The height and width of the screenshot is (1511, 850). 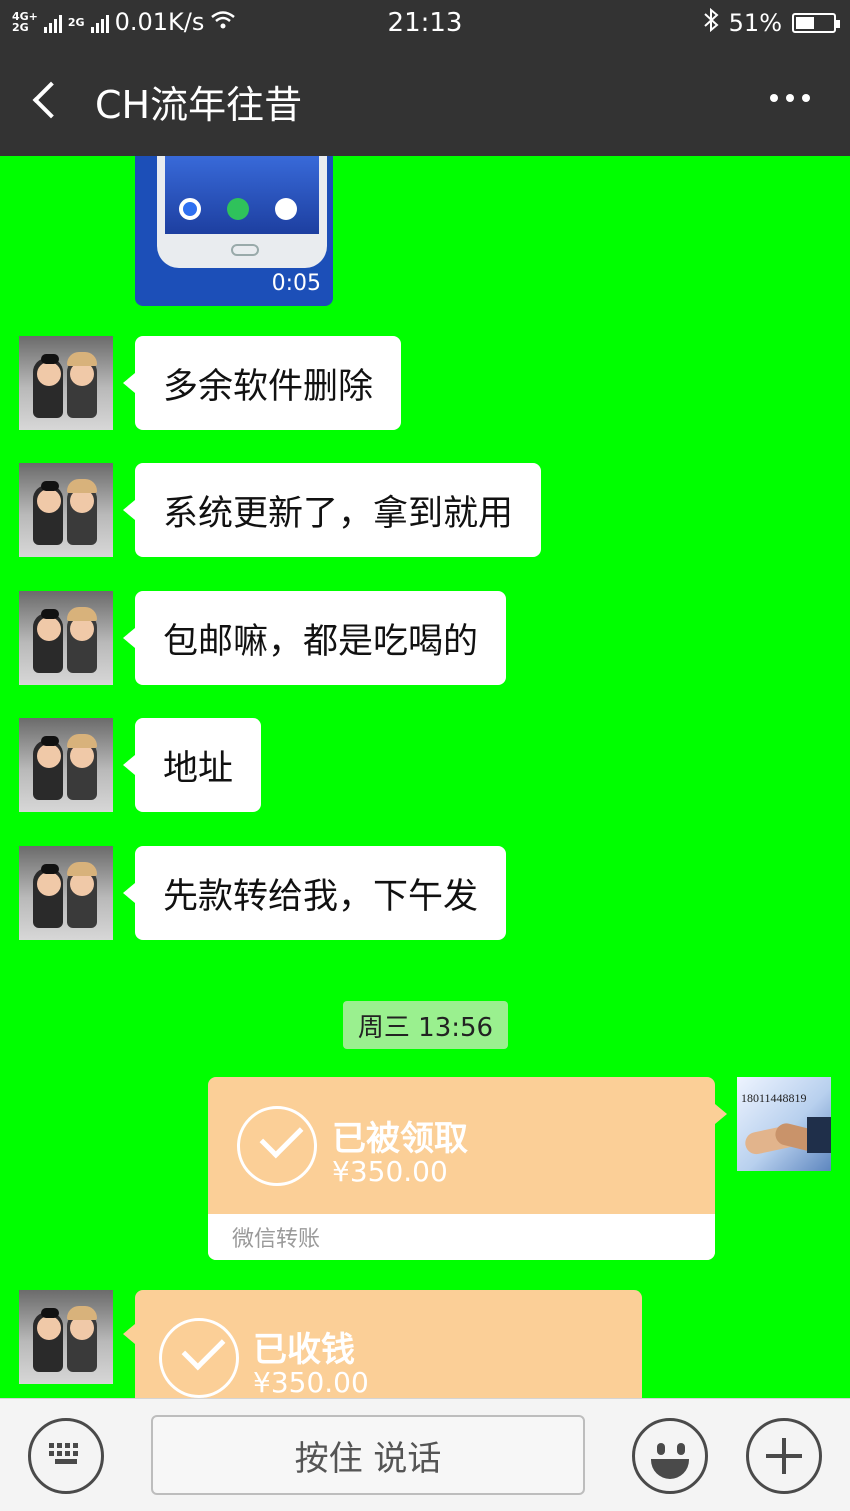 I want to click on transfer-status: 已收钱, so click(x=304, y=1350).